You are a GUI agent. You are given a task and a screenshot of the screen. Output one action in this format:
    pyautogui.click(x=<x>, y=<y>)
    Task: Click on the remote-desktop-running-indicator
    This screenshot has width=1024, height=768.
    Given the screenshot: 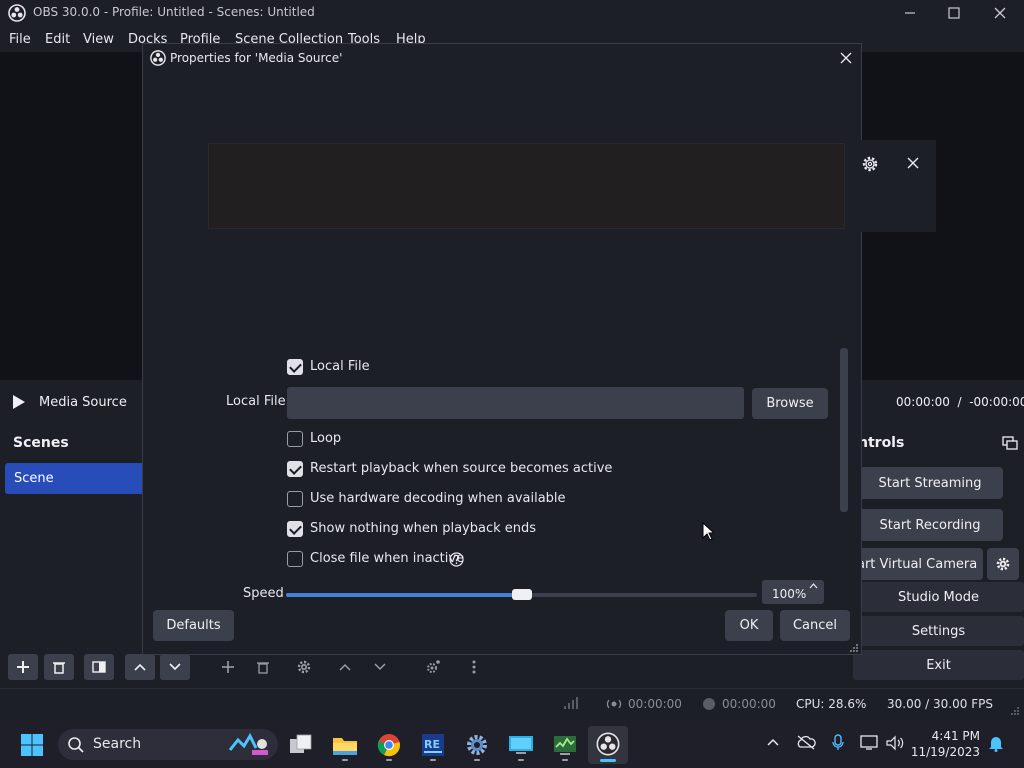 What is the action you would take?
    pyautogui.click(x=521, y=760)
    